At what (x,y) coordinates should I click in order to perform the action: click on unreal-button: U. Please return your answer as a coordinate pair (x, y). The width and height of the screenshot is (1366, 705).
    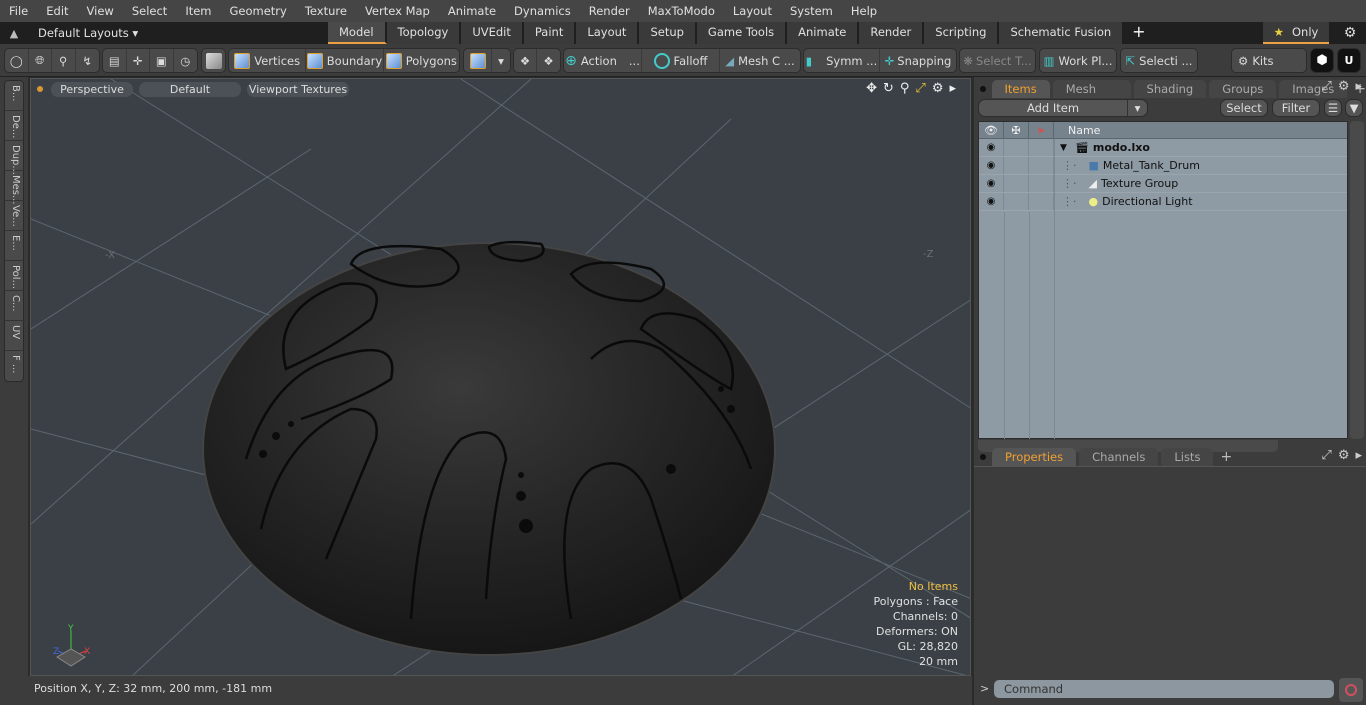
    Looking at the image, I should click on (1349, 60).